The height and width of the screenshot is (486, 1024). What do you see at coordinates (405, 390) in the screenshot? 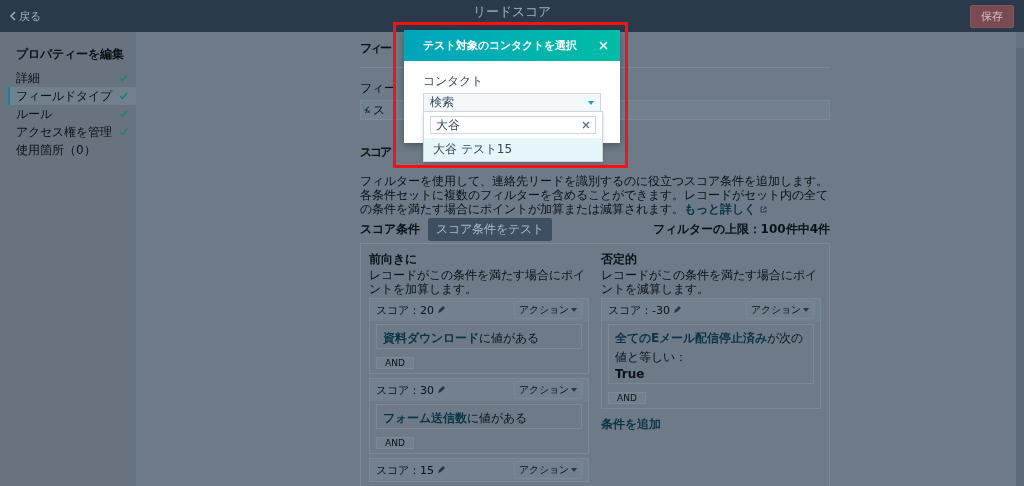
I see `score-value: スコア：30` at bounding box center [405, 390].